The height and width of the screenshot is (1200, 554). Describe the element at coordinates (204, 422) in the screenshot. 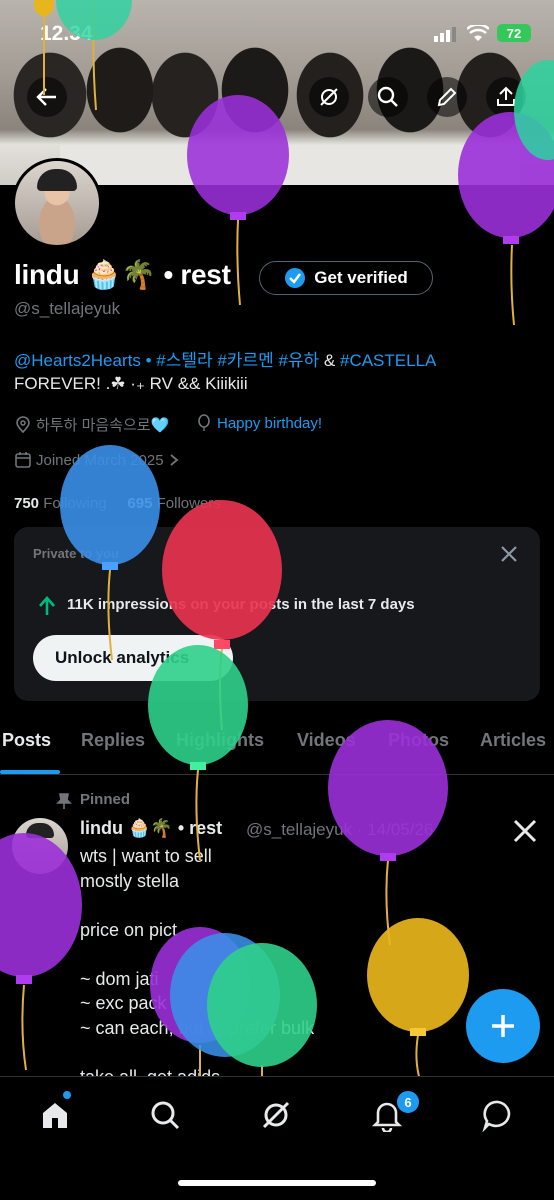

I see `balloon-icon` at that location.